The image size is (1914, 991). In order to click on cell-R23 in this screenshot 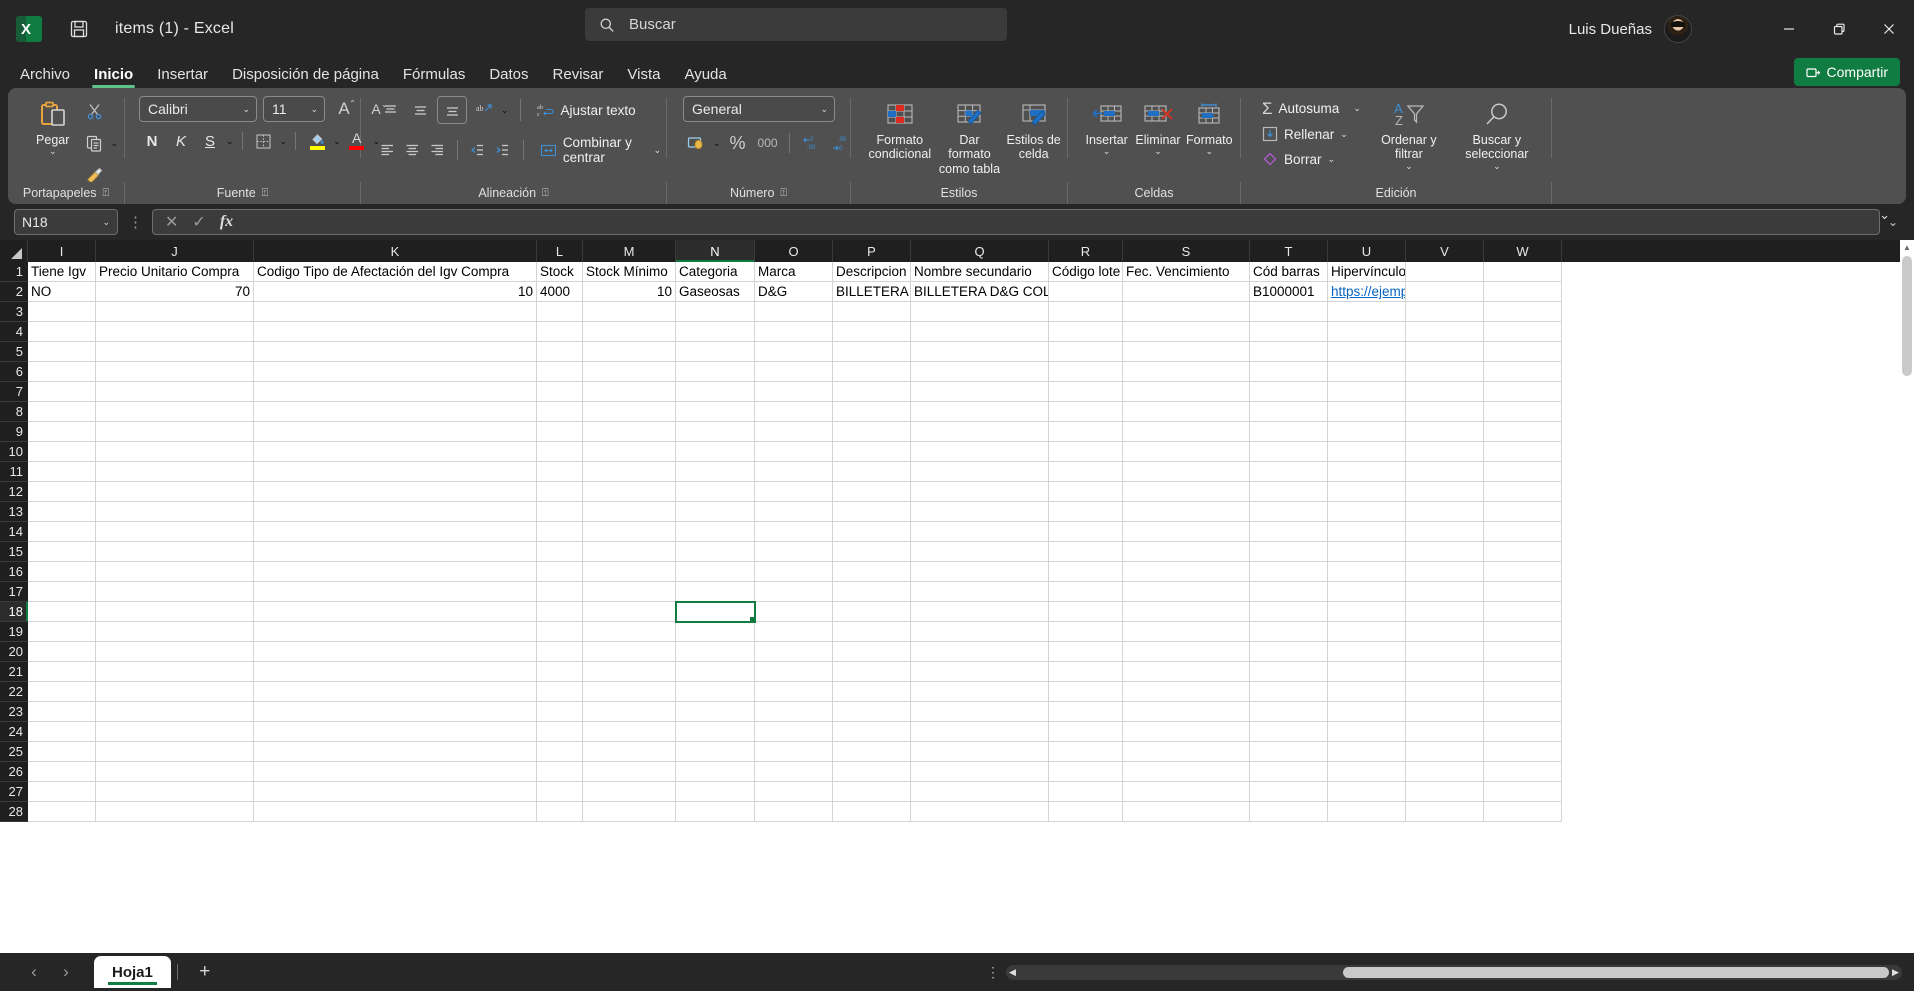, I will do `click(1086, 712)`.